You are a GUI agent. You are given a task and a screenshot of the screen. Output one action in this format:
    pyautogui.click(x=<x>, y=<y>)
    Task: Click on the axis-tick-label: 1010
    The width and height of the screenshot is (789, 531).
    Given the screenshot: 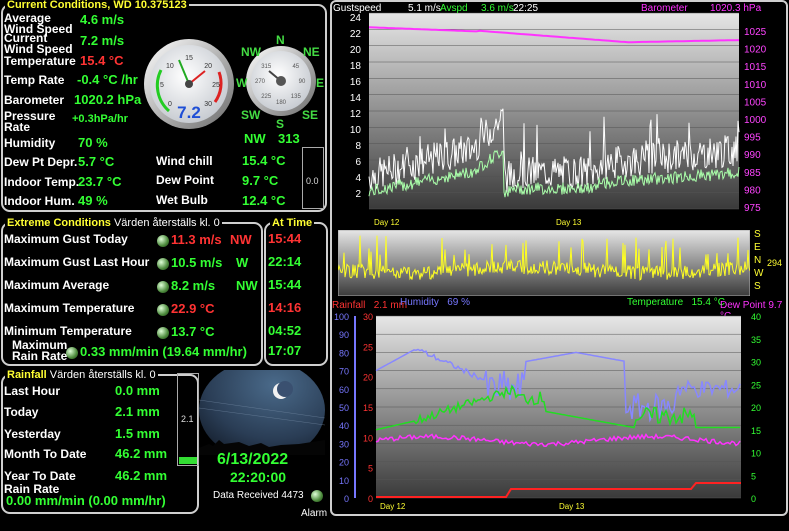 What is the action you would take?
    pyautogui.click(x=755, y=85)
    